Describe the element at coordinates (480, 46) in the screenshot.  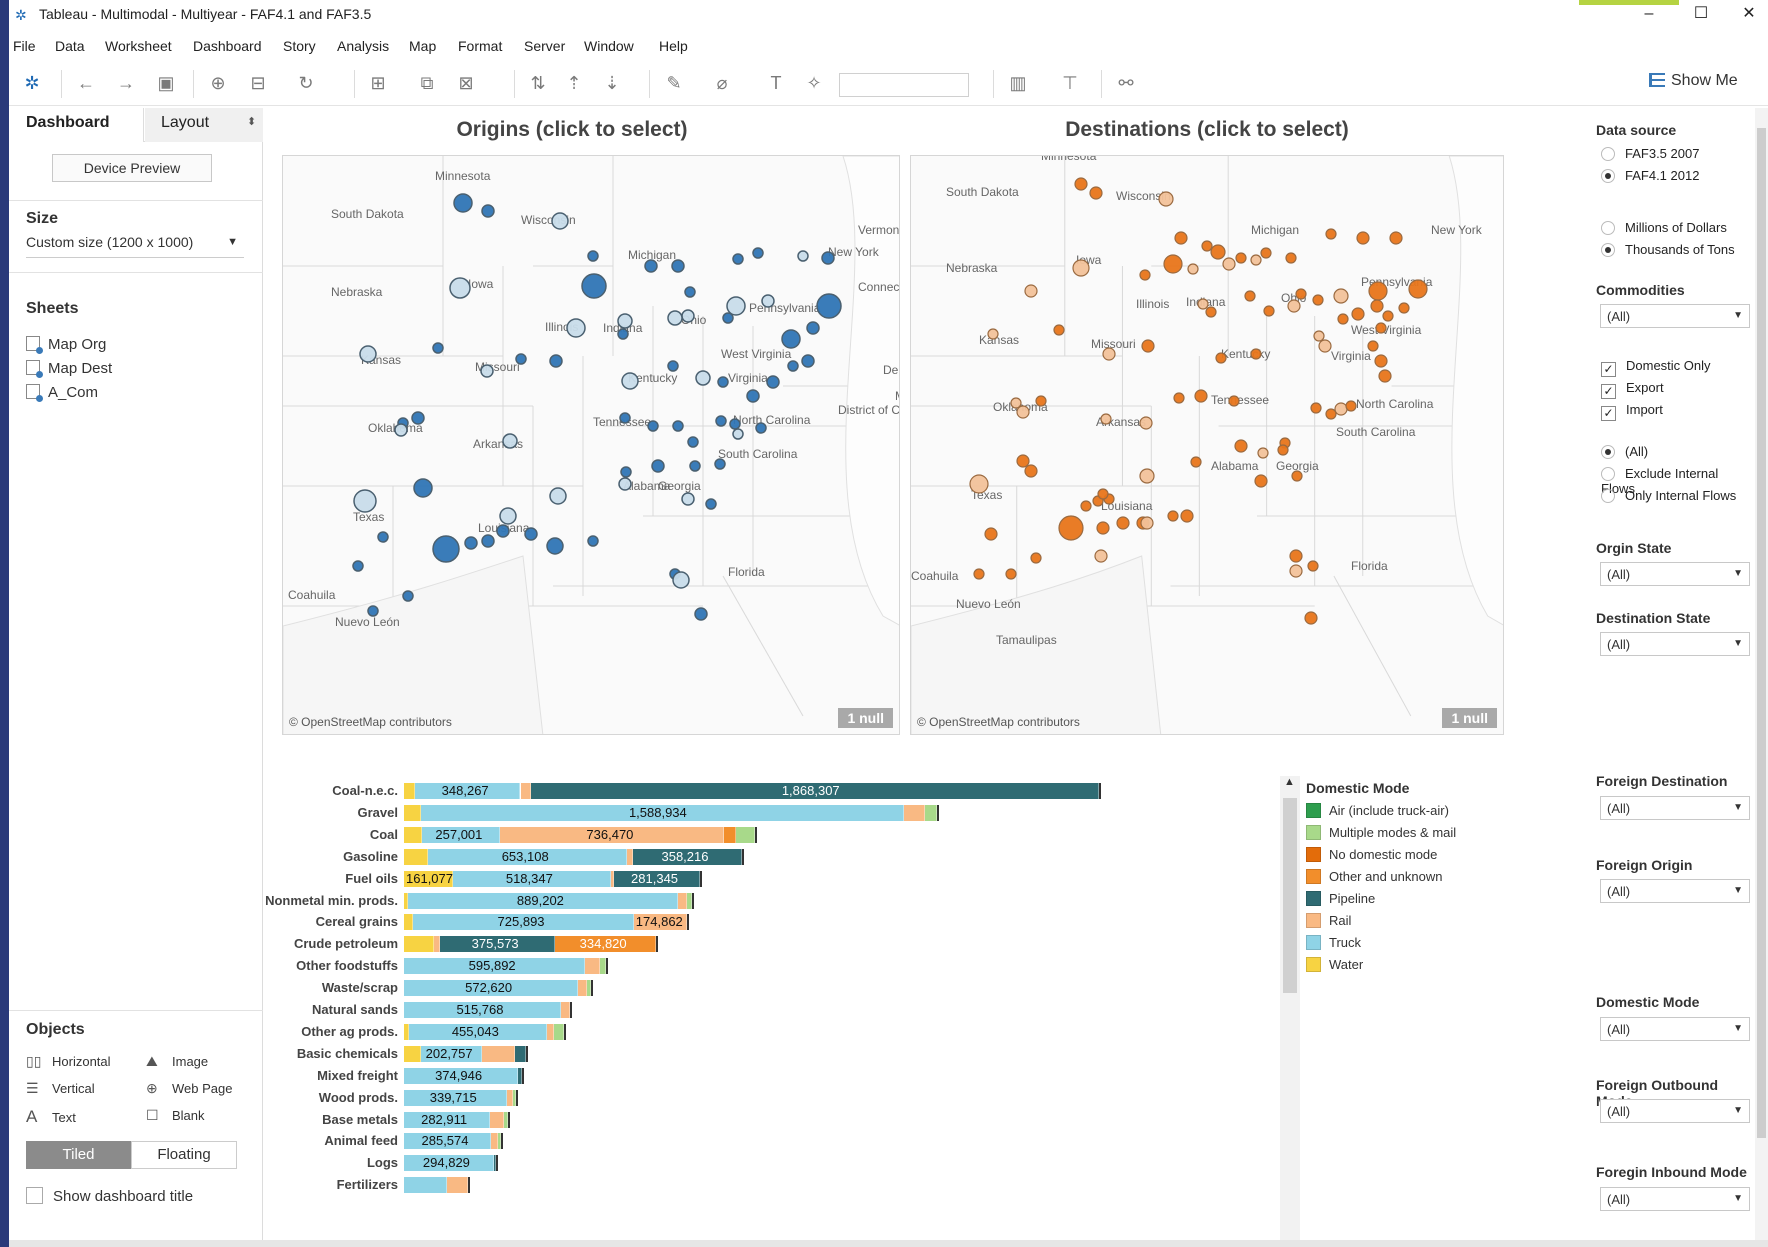
I see `menu-format: Format` at that location.